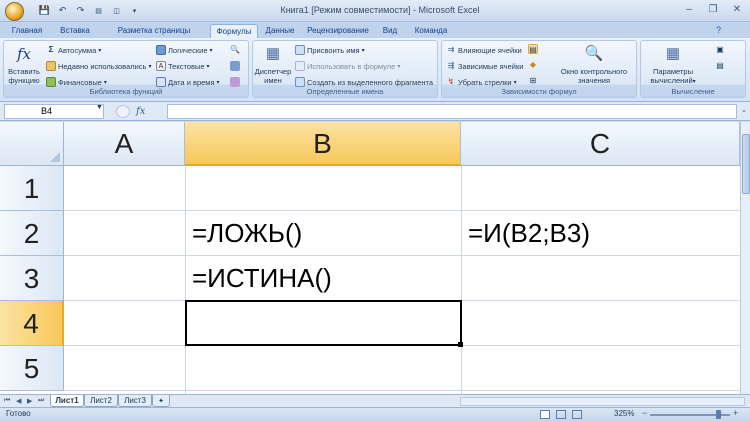 Image resolution: width=750 pixels, height=421 pixels. What do you see at coordinates (452, 111) in the screenshot?
I see `formula-input` at bounding box center [452, 111].